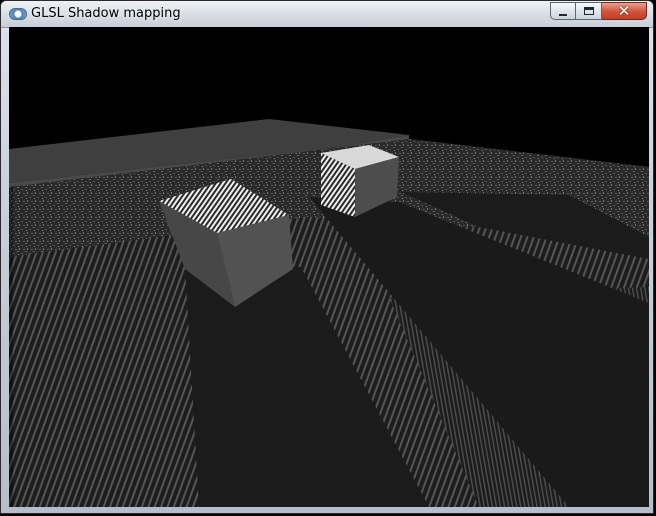 This screenshot has height=516, width=656. I want to click on window-title: GLSL Shadow mapping, so click(106, 13).